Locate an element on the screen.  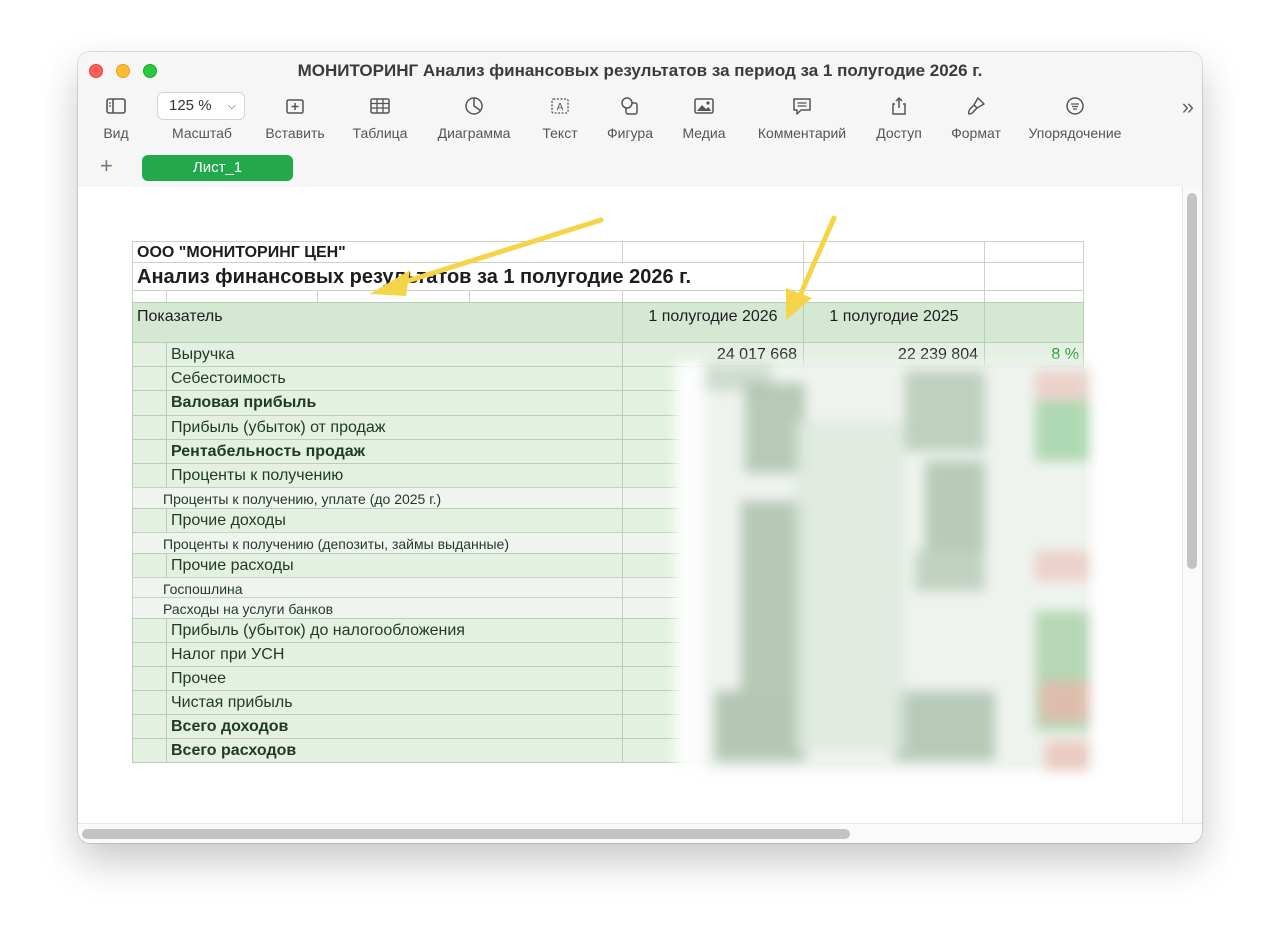
row-label-cell: Прочие доходы is located at coordinates (394, 520).